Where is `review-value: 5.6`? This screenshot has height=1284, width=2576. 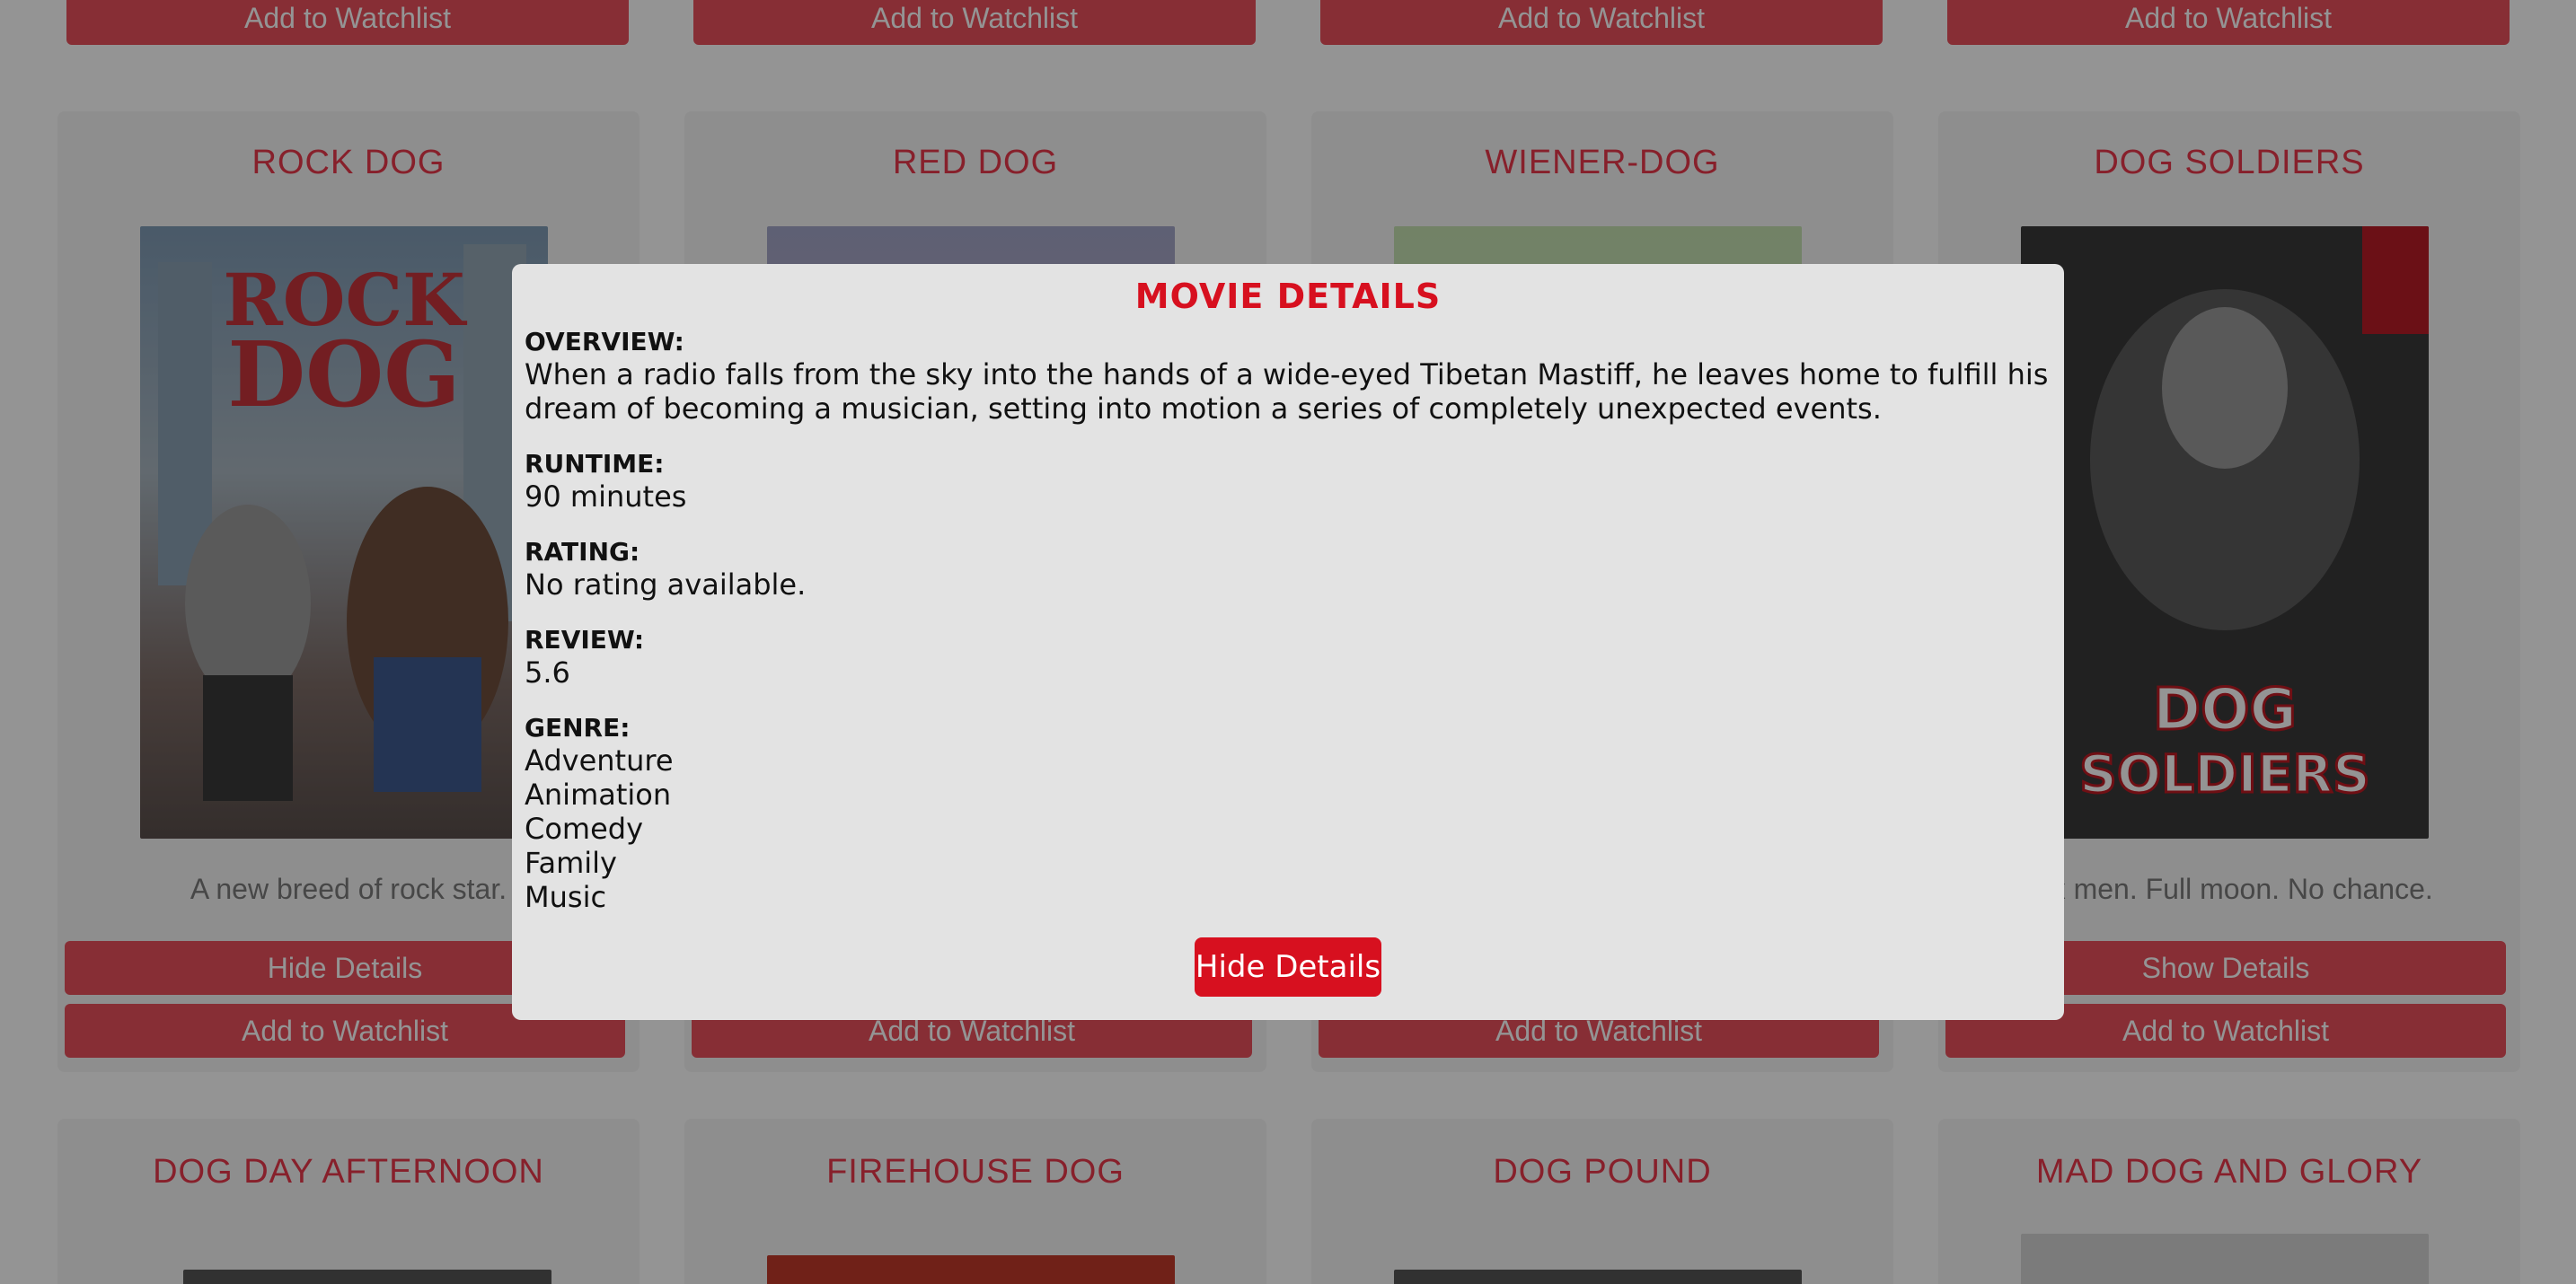 review-value: 5.6 is located at coordinates (547, 672).